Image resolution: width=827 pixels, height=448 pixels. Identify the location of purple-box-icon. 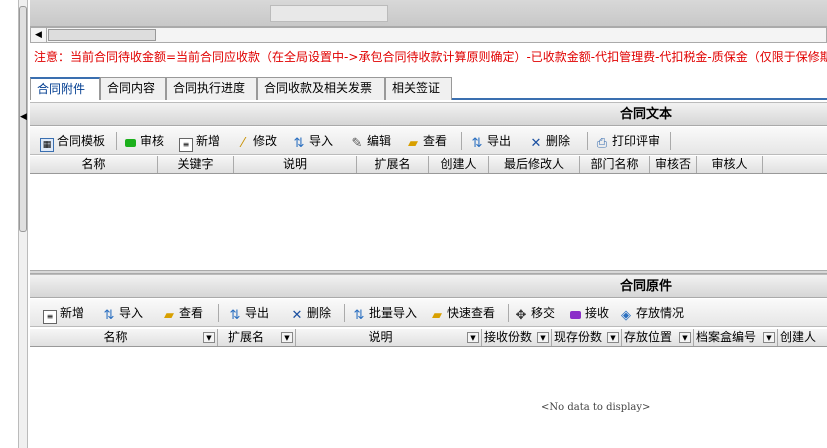
(575, 316).